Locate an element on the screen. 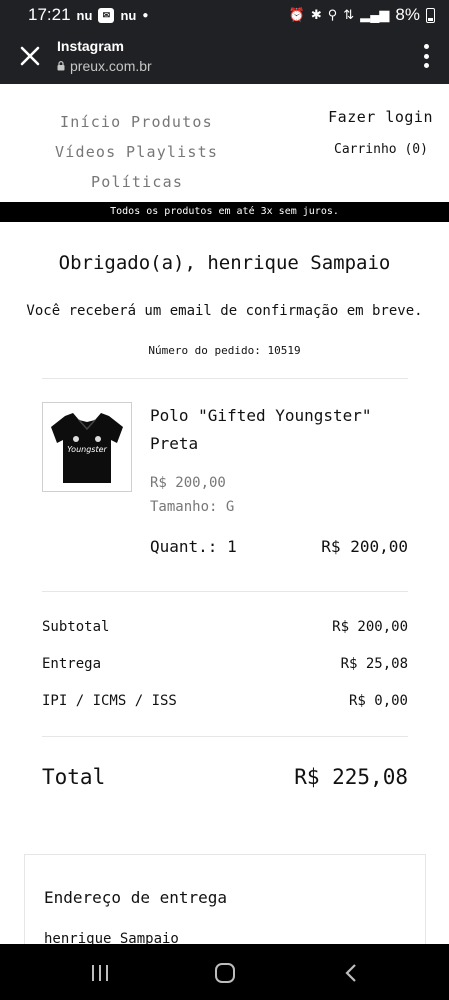 Image resolution: width=449 pixels, height=1000 pixels. polo-shirt-icon: Youngster is located at coordinates (87, 448).